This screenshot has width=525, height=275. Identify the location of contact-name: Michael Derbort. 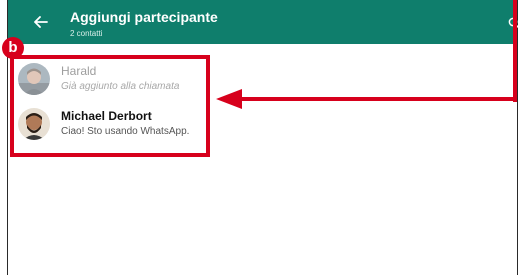
(106, 116).